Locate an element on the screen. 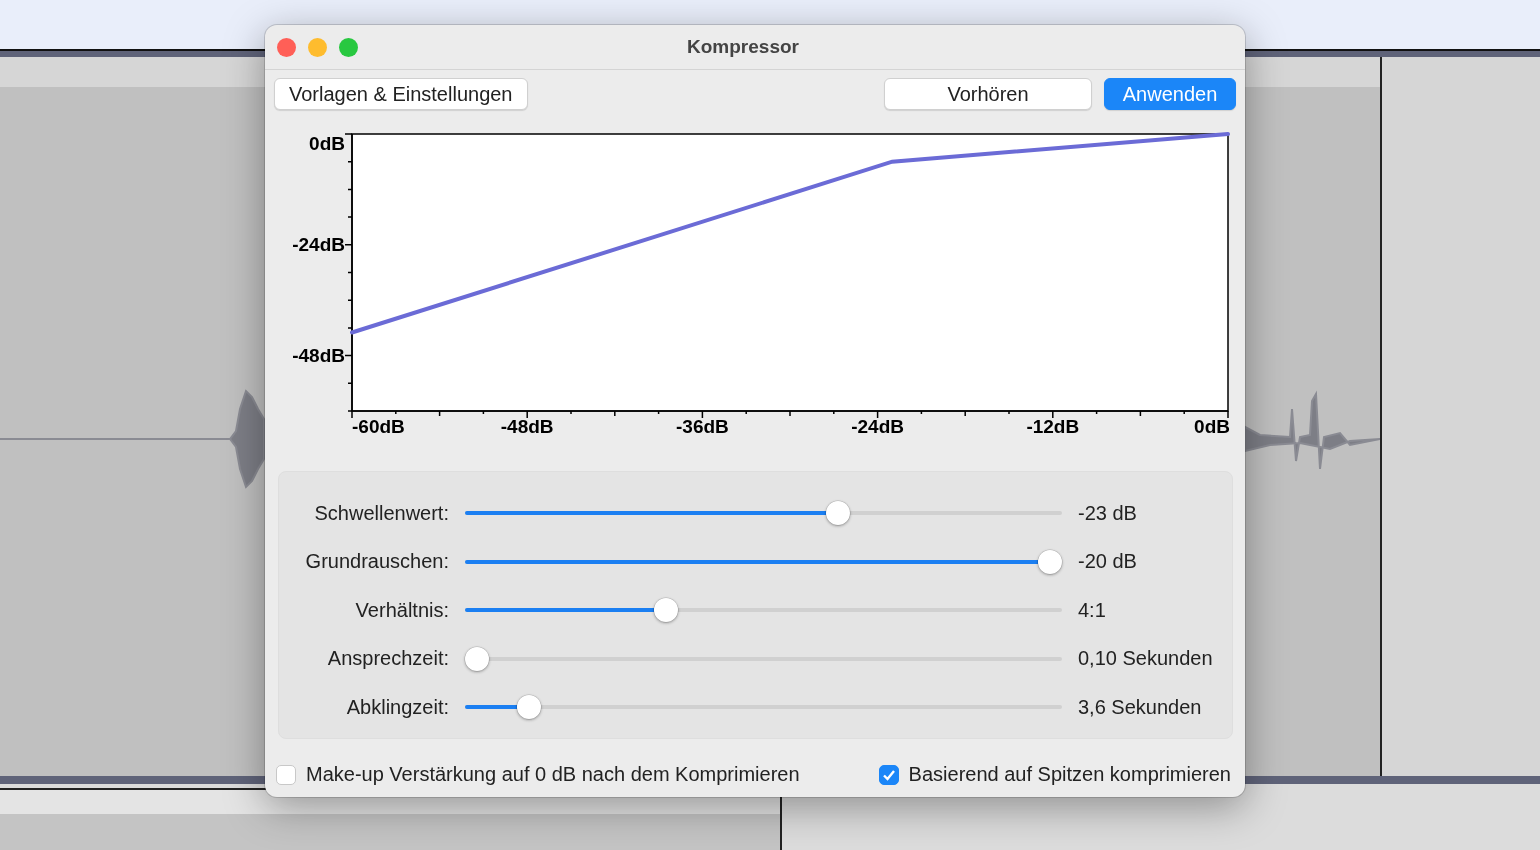  y-tick-label: -48dB is located at coordinates (318, 355).